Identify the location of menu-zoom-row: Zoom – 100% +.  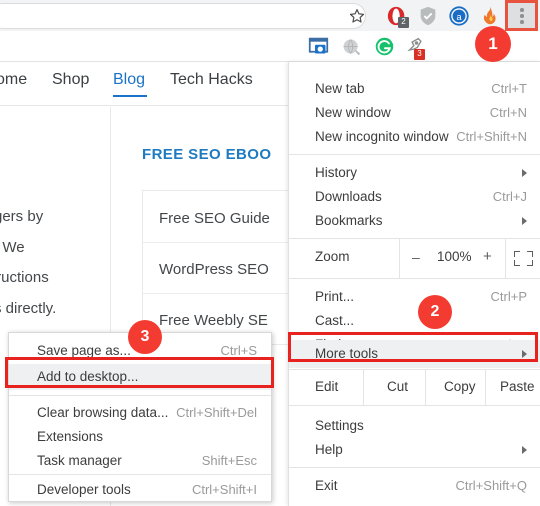
(414, 258).